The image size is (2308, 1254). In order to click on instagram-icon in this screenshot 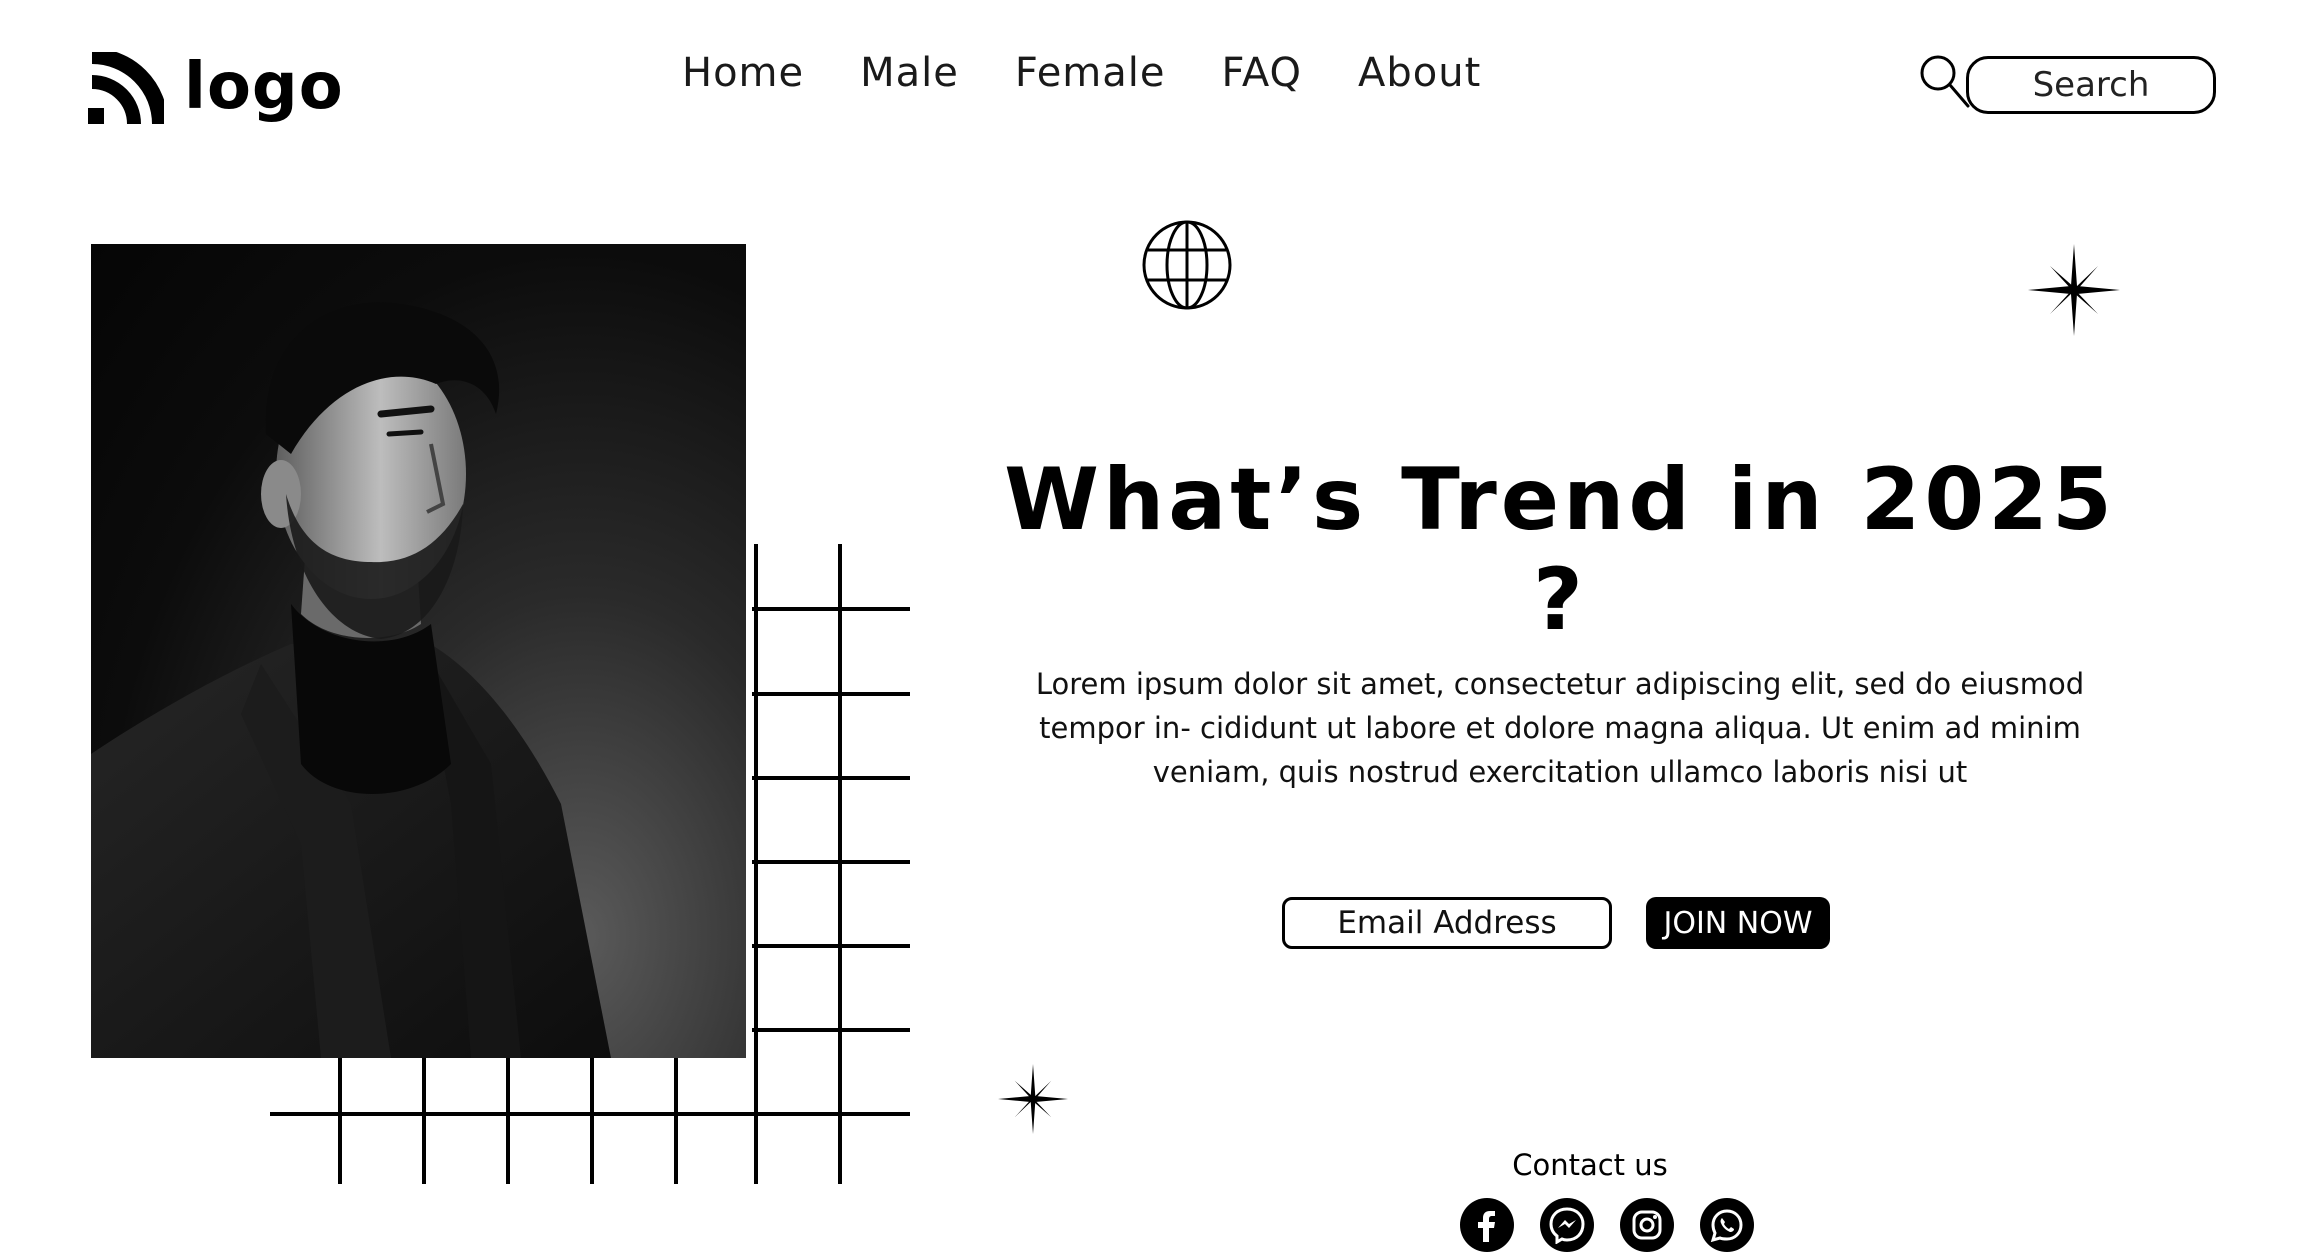, I will do `click(1647, 1225)`.